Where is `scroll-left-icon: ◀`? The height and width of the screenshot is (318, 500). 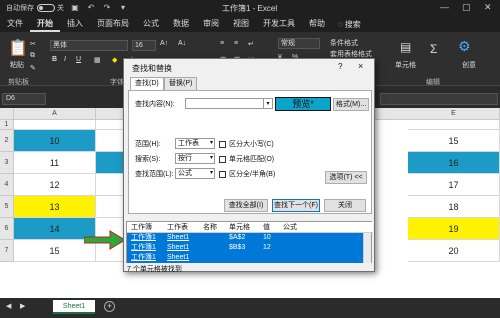
scroll-left-icon: ◀ is located at coordinates (8, 306).